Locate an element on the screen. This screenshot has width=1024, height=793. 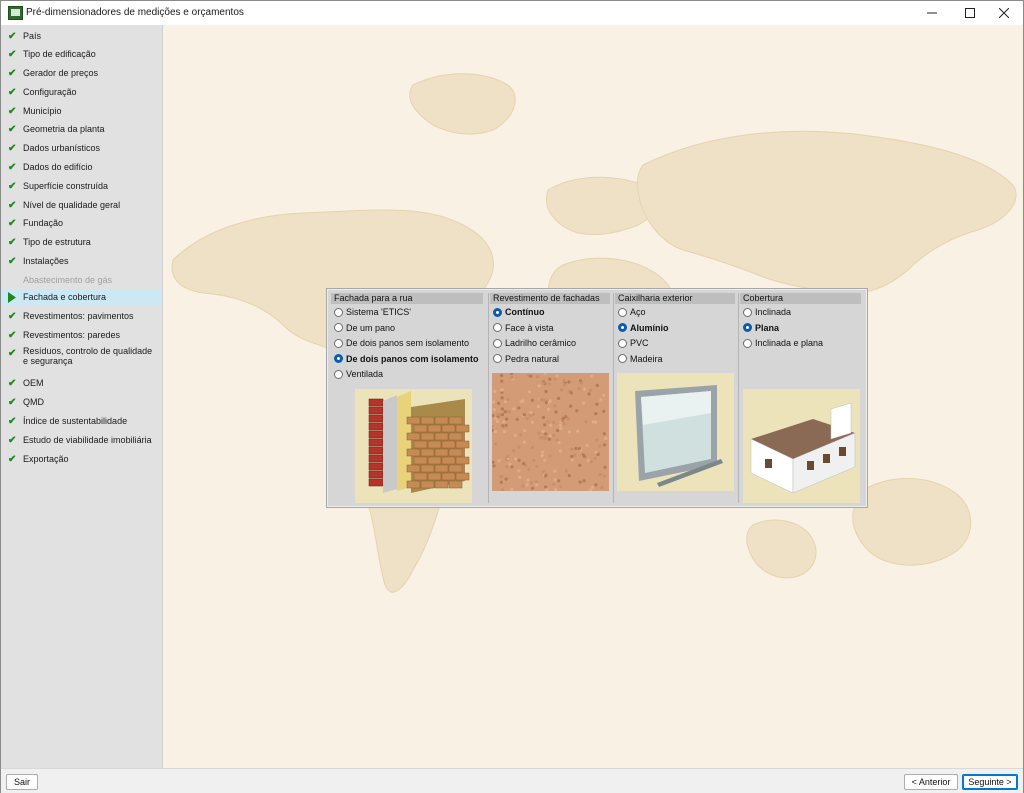
sidebar-item: ✔ Fundação is located at coordinates (81, 223).